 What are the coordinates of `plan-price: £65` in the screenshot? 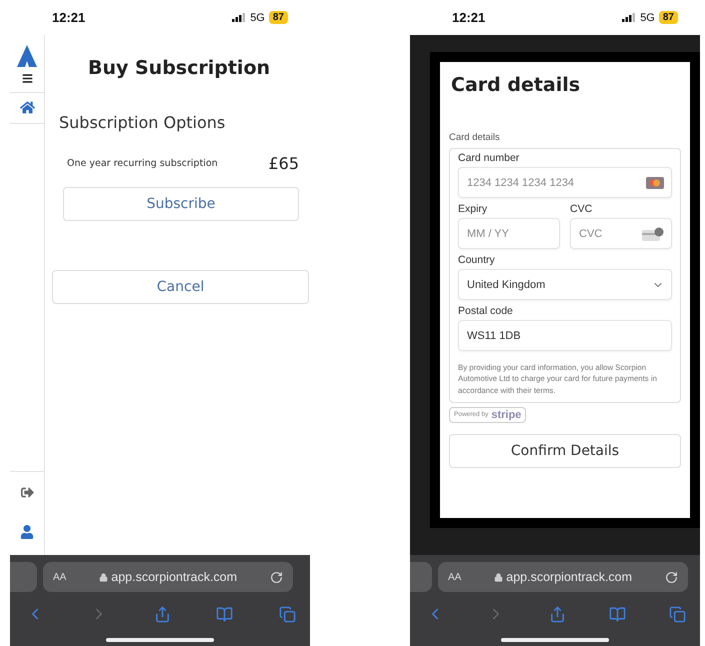 It's located at (283, 163).